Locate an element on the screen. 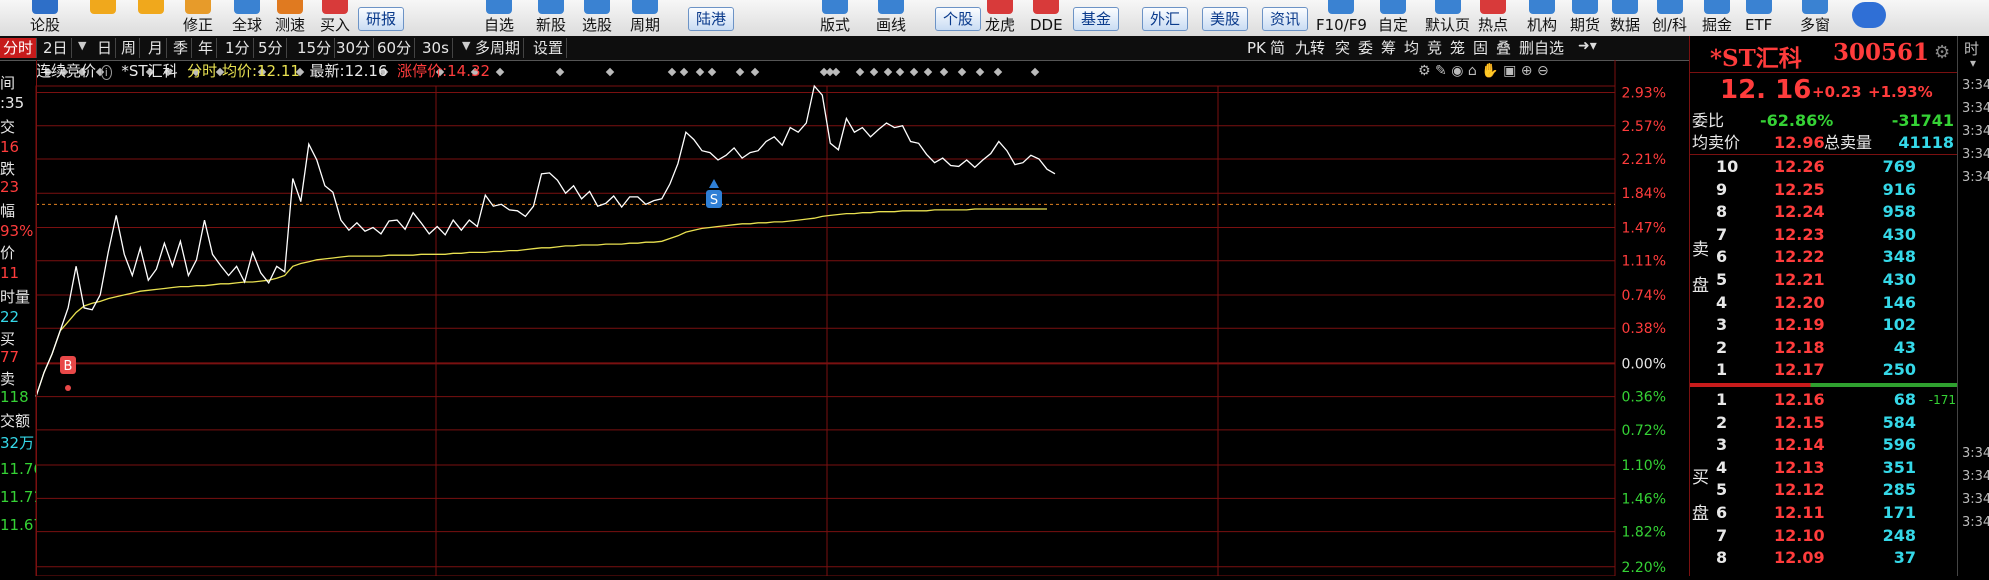 The width and height of the screenshot is (1989, 580). ask-price: 12.21 is located at coordinates (1799, 279).